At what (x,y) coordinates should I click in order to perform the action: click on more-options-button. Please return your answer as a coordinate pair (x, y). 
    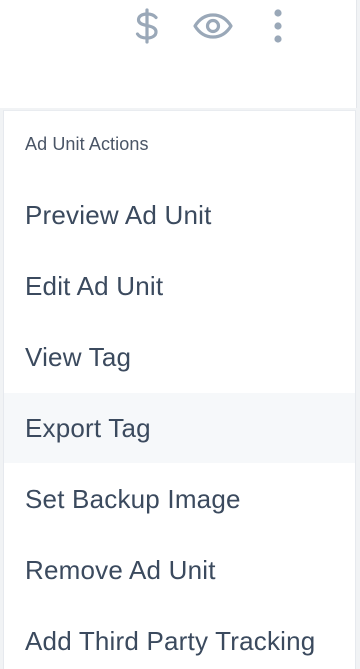
    Looking at the image, I should click on (278, 26).